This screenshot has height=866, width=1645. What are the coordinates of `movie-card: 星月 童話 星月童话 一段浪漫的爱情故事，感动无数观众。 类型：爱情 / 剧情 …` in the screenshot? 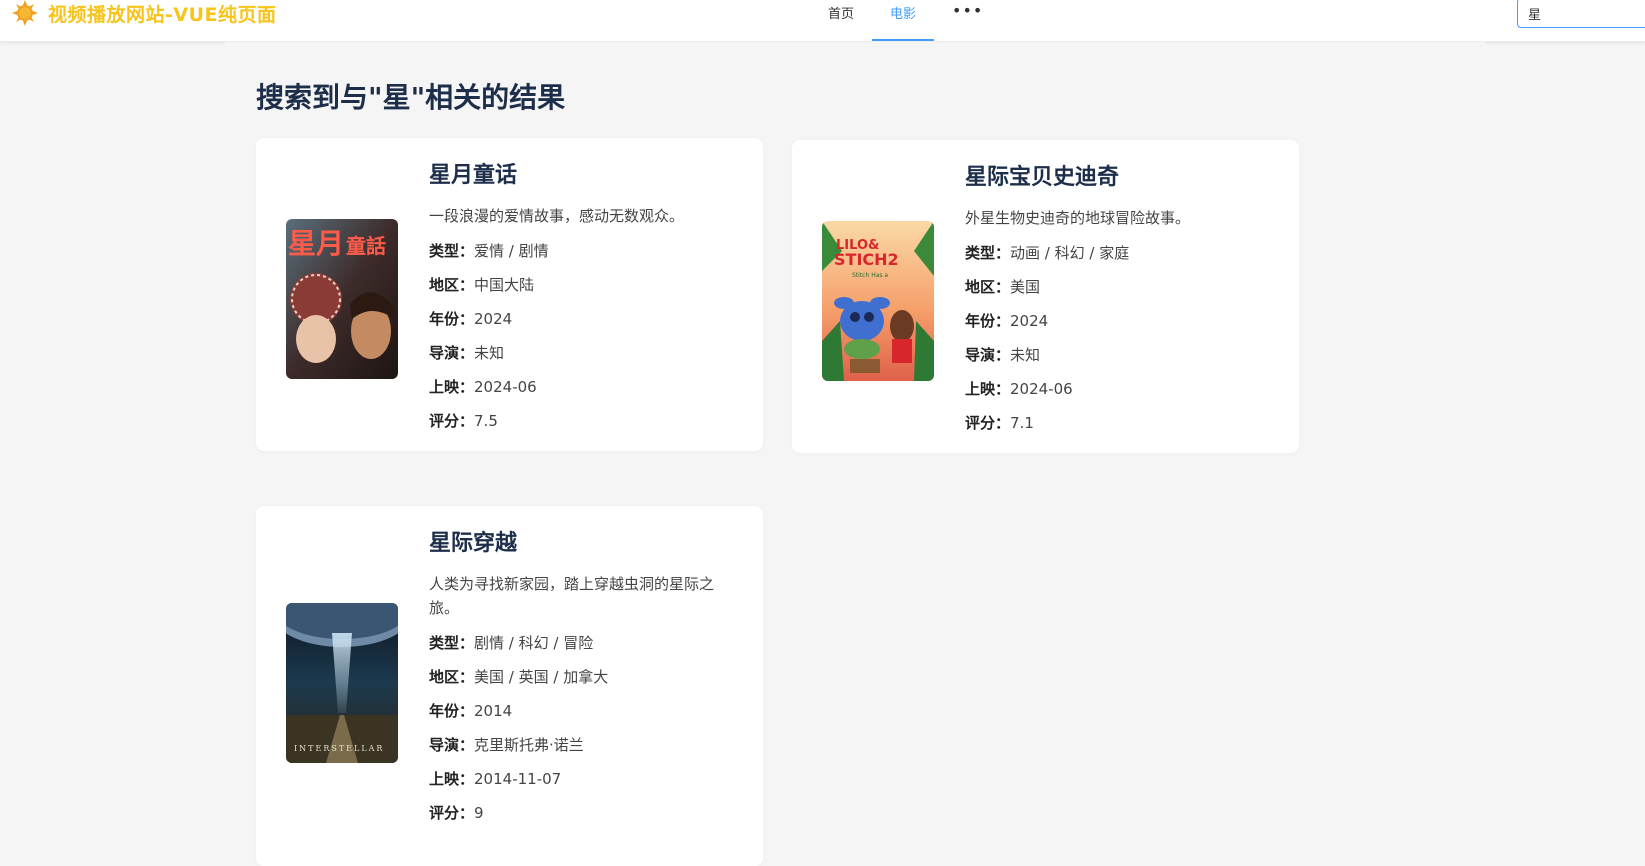 It's located at (509, 294).